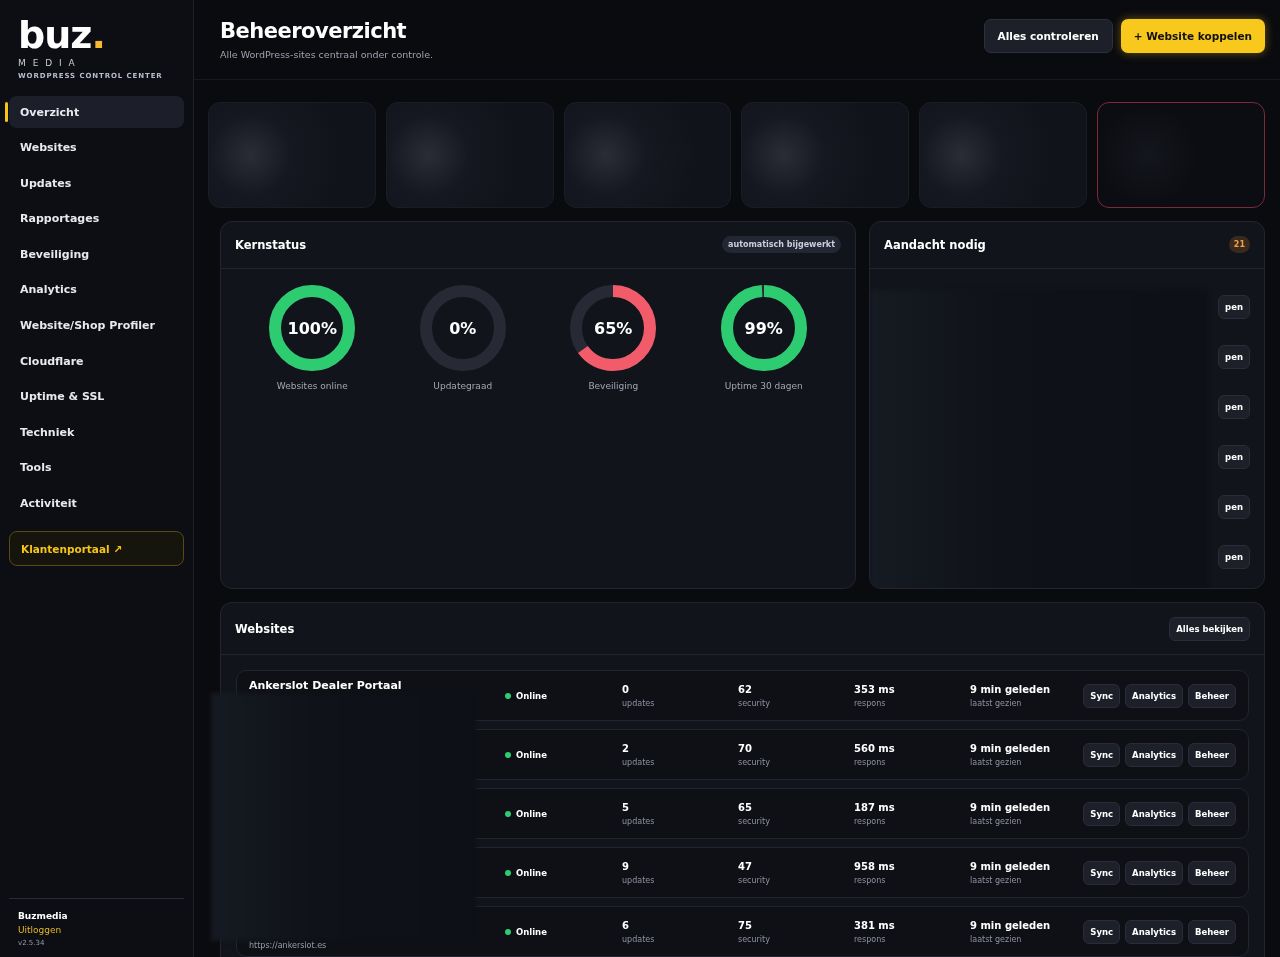 The image size is (1280, 957). What do you see at coordinates (1239, 245) in the screenshot?
I see `count-badge: 21` at bounding box center [1239, 245].